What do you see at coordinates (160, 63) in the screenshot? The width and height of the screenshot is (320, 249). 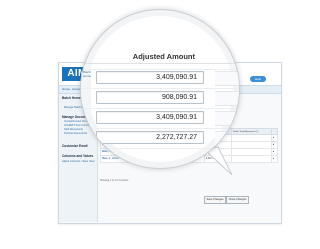 I see `header-divider` at bounding box center [160, 63].